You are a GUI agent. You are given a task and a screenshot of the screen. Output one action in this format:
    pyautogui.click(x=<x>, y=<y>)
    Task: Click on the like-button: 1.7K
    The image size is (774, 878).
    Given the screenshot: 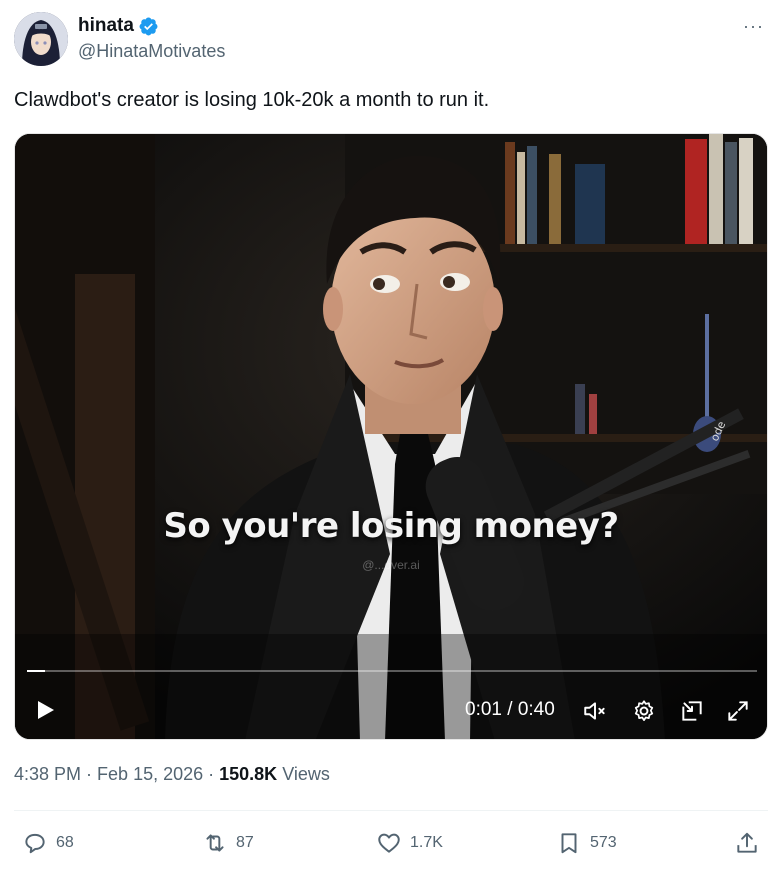 What is the action you would take?
    pyautogui.click(x=409, y=843)
    